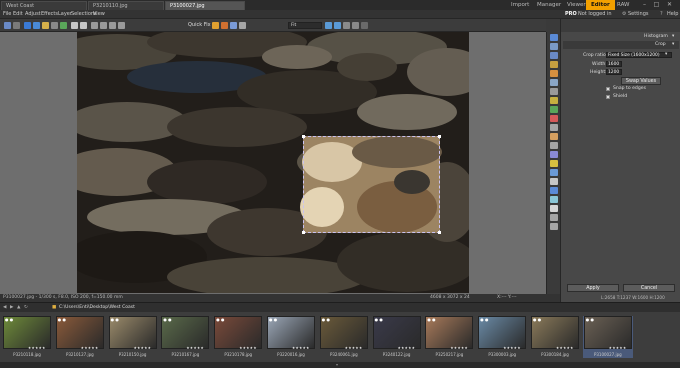 Image resolution: width=680 pixels, height=368 pixels. Describe the element at coordinates (27, 25) in the screenshot. I see `save-icon` at that location.